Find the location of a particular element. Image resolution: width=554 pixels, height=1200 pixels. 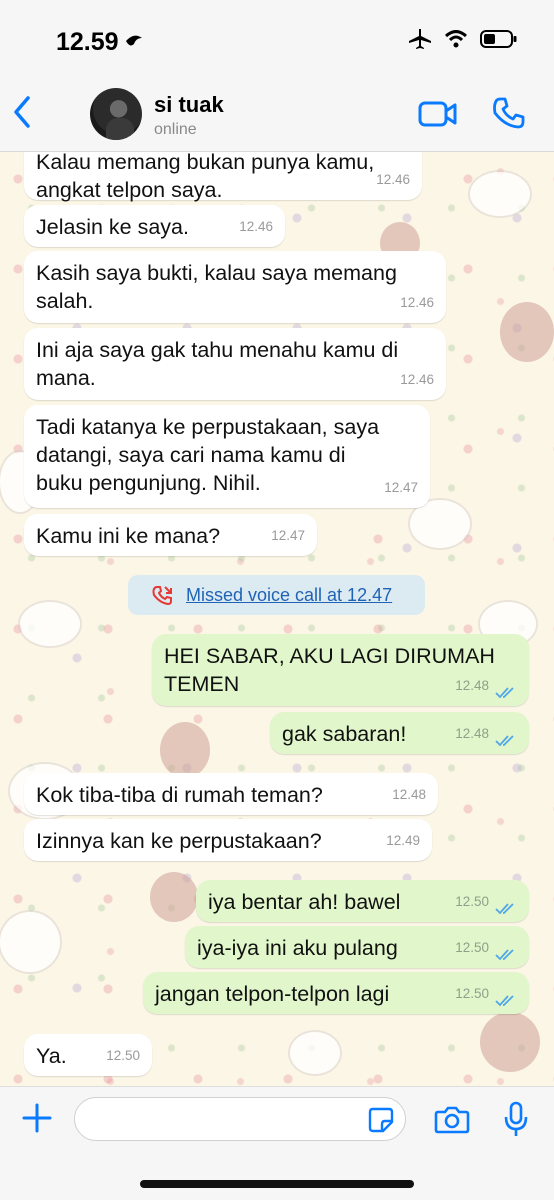

status-time: 12.59 is located at coordinates (87, 42).